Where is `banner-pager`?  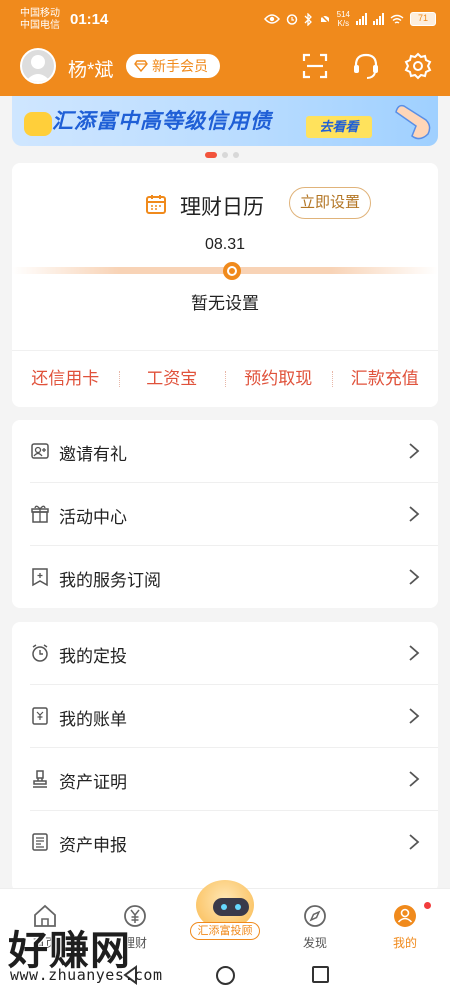
banner-pager is located at coordinates (222, 155).